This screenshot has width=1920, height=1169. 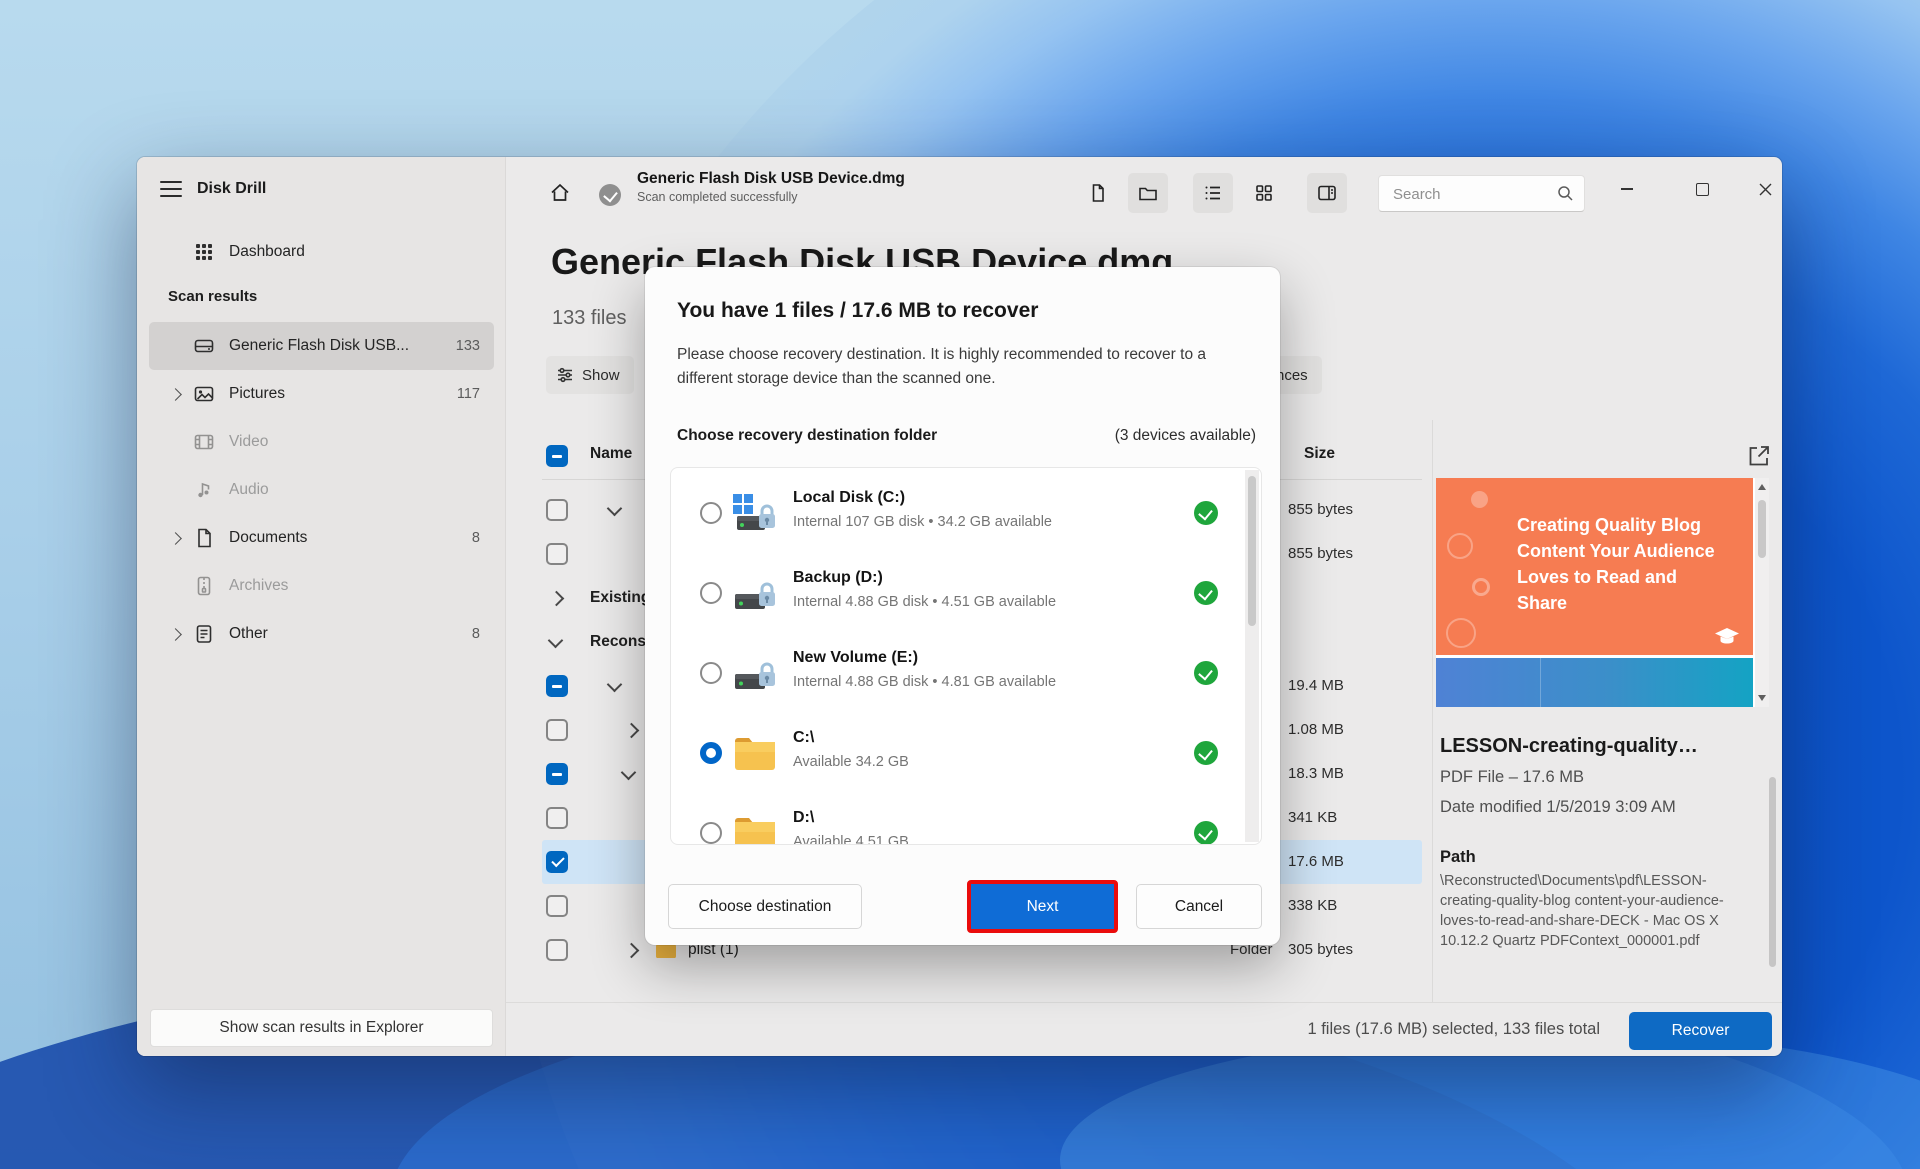 What do you see at coordinates (1327, 193) in the screenshot?
I see `preview-panel-toggle-button` at bounding box center [1327, 193].